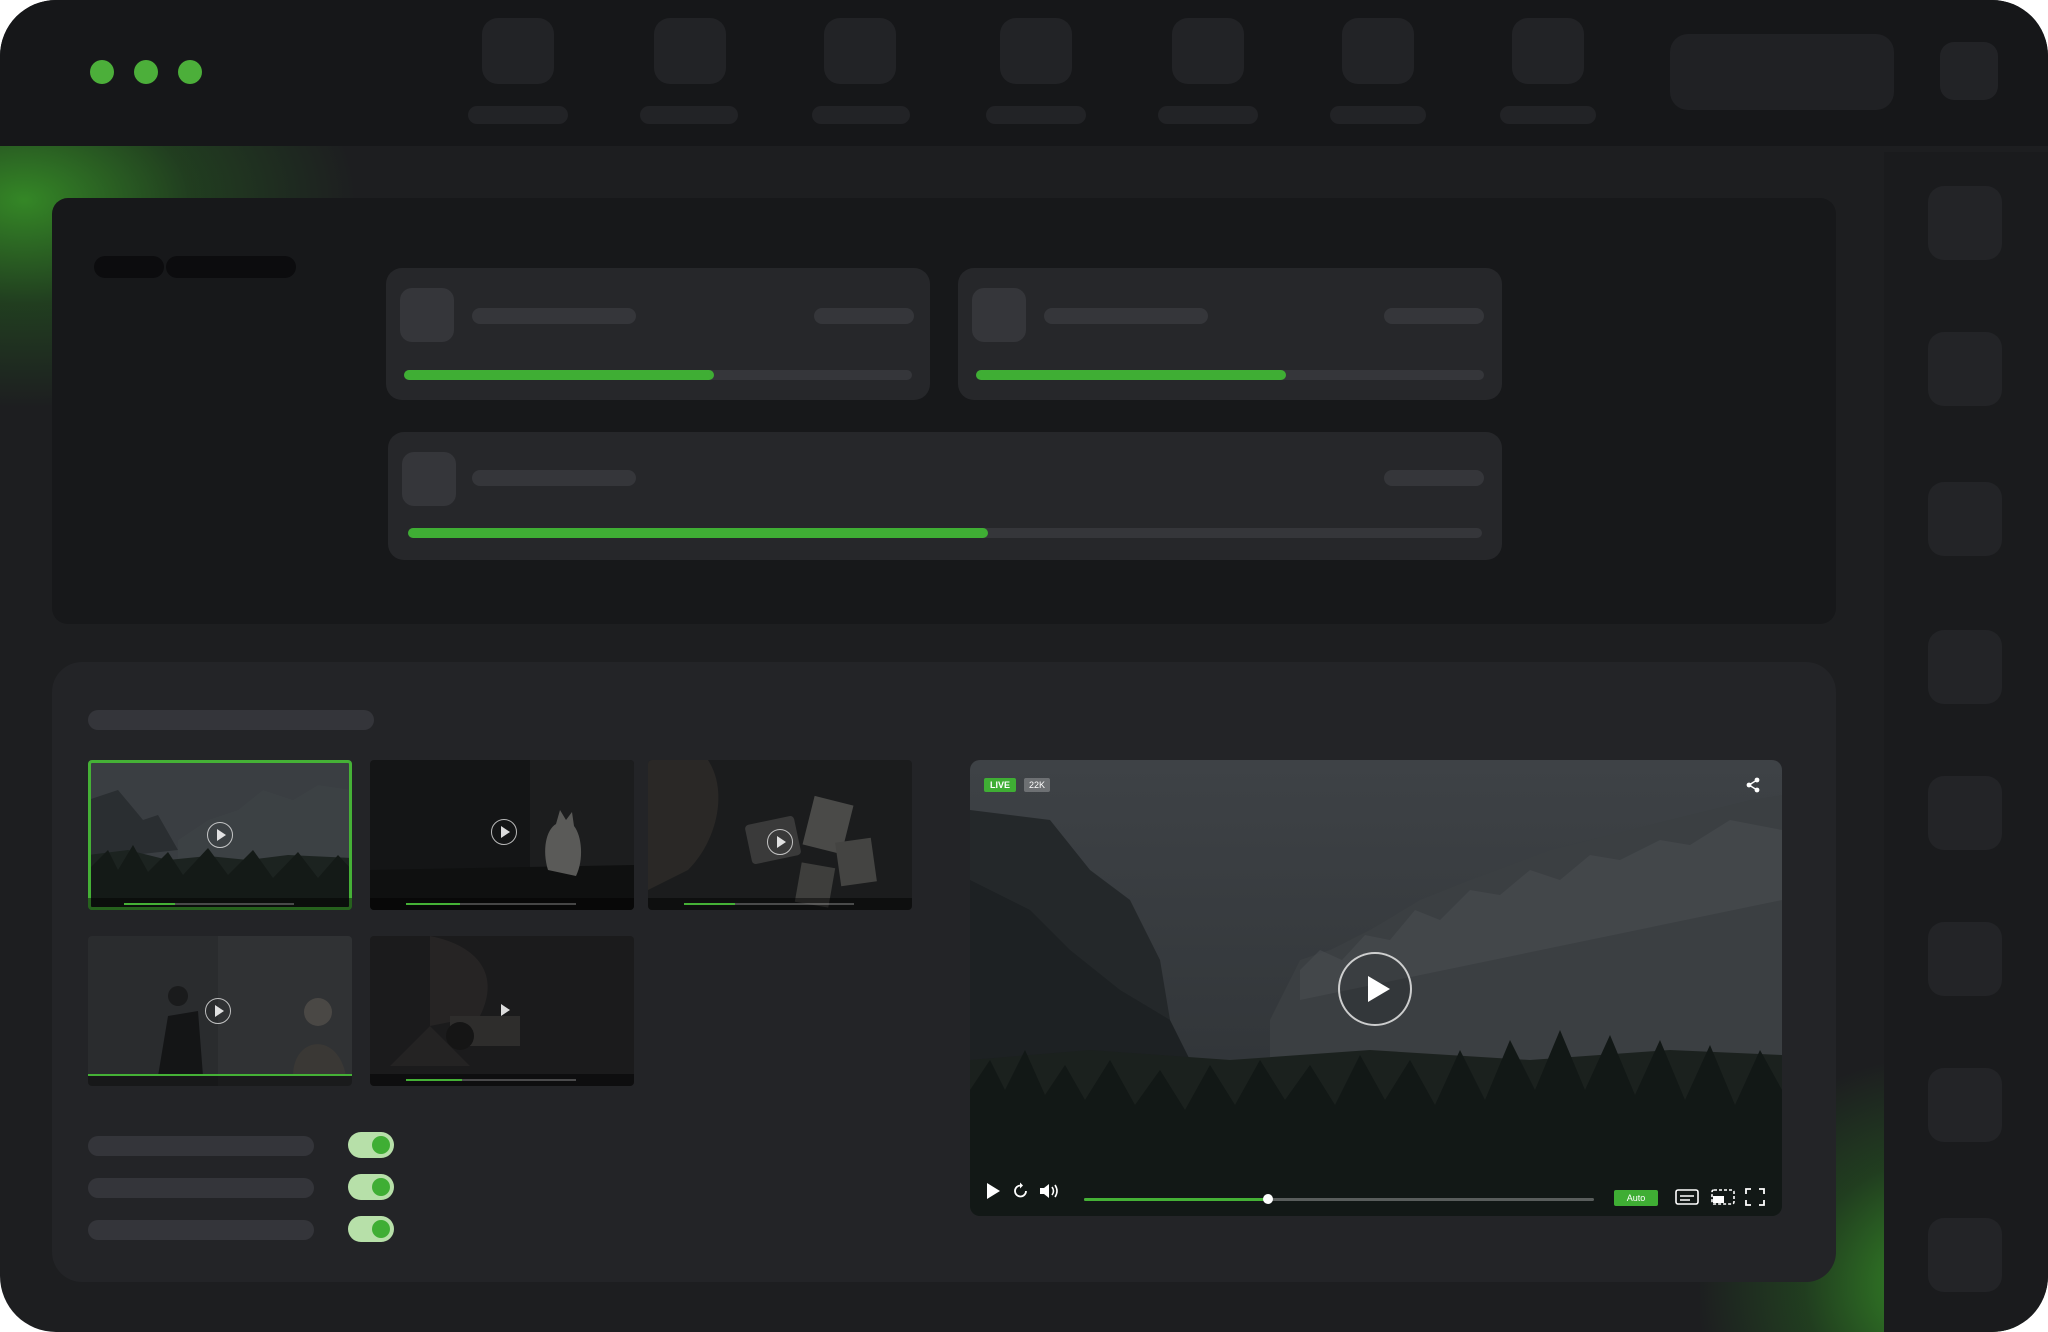 The width and height of the screenshot is (2048, 1332). Describe the element at coordinates (1050, 1191) in the screenshot. I see `volume-icon` at that location.